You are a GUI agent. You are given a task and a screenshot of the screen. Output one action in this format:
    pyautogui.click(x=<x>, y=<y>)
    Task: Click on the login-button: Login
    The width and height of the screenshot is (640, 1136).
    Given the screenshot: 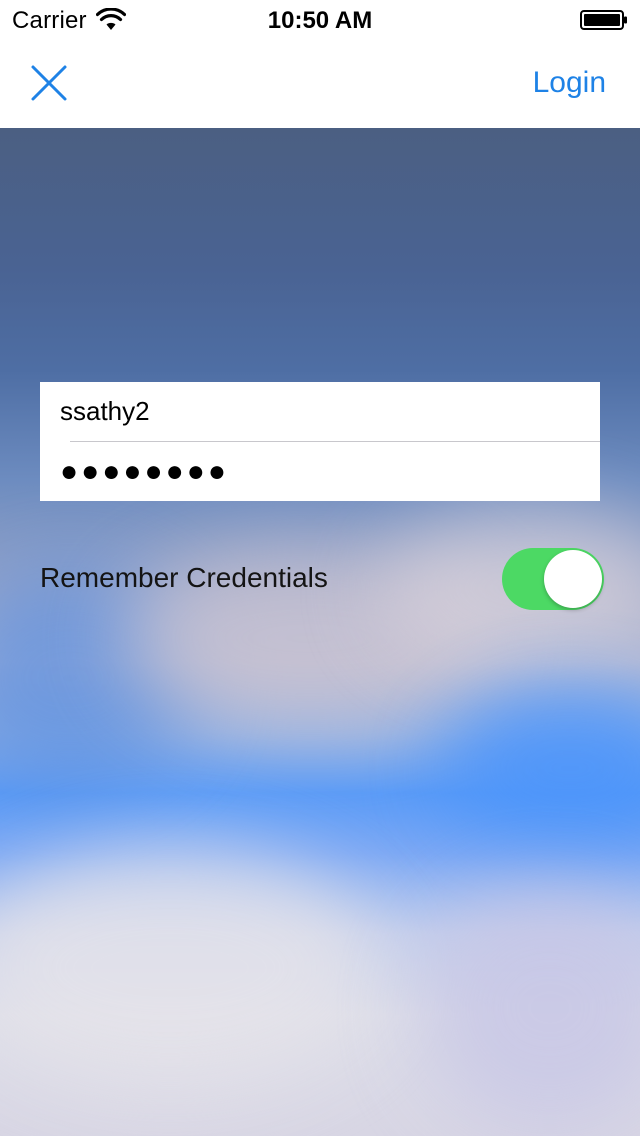 What is the action you would take?
    pyautogui.click(x=569, y=83)
    